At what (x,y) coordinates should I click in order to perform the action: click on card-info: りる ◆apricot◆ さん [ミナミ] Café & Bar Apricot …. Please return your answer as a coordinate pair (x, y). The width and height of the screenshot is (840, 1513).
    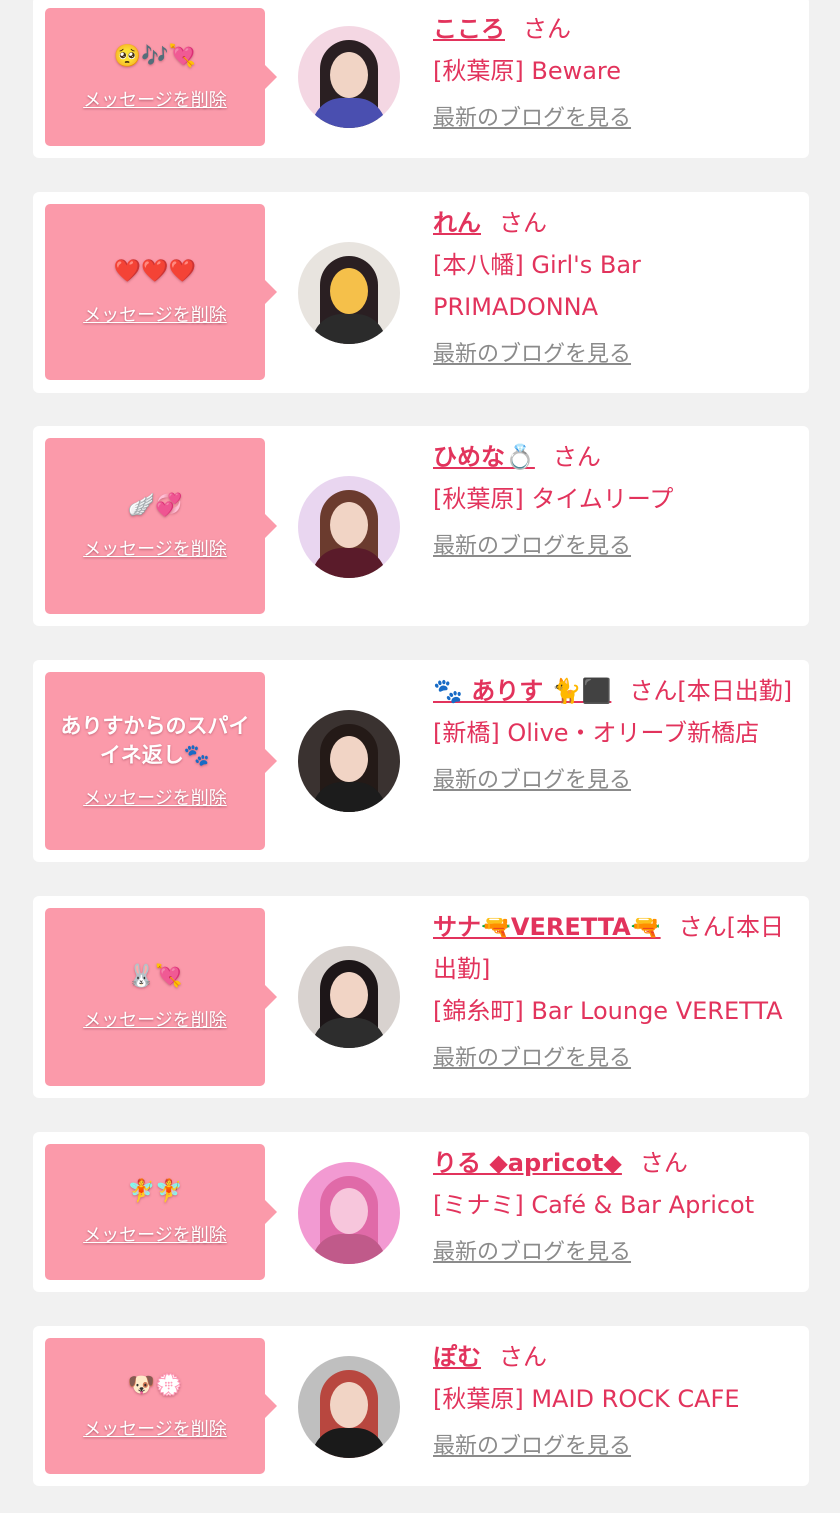
    Looking at the image, I should click on (613, 1207).